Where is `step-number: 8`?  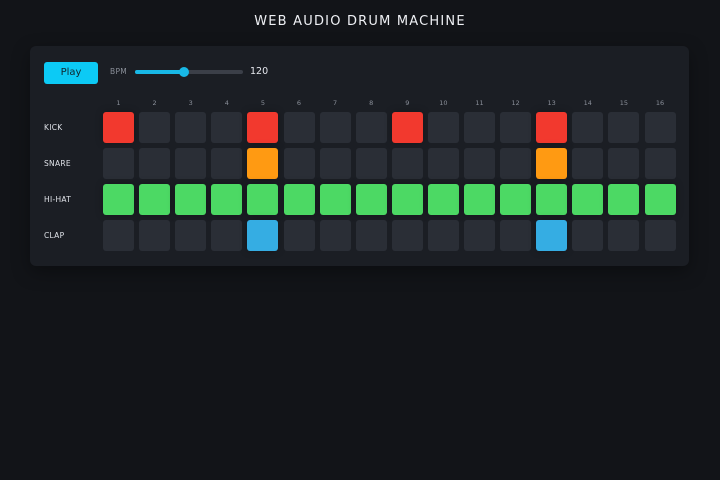 step-number: 8 is located at coordinates (371, 103).